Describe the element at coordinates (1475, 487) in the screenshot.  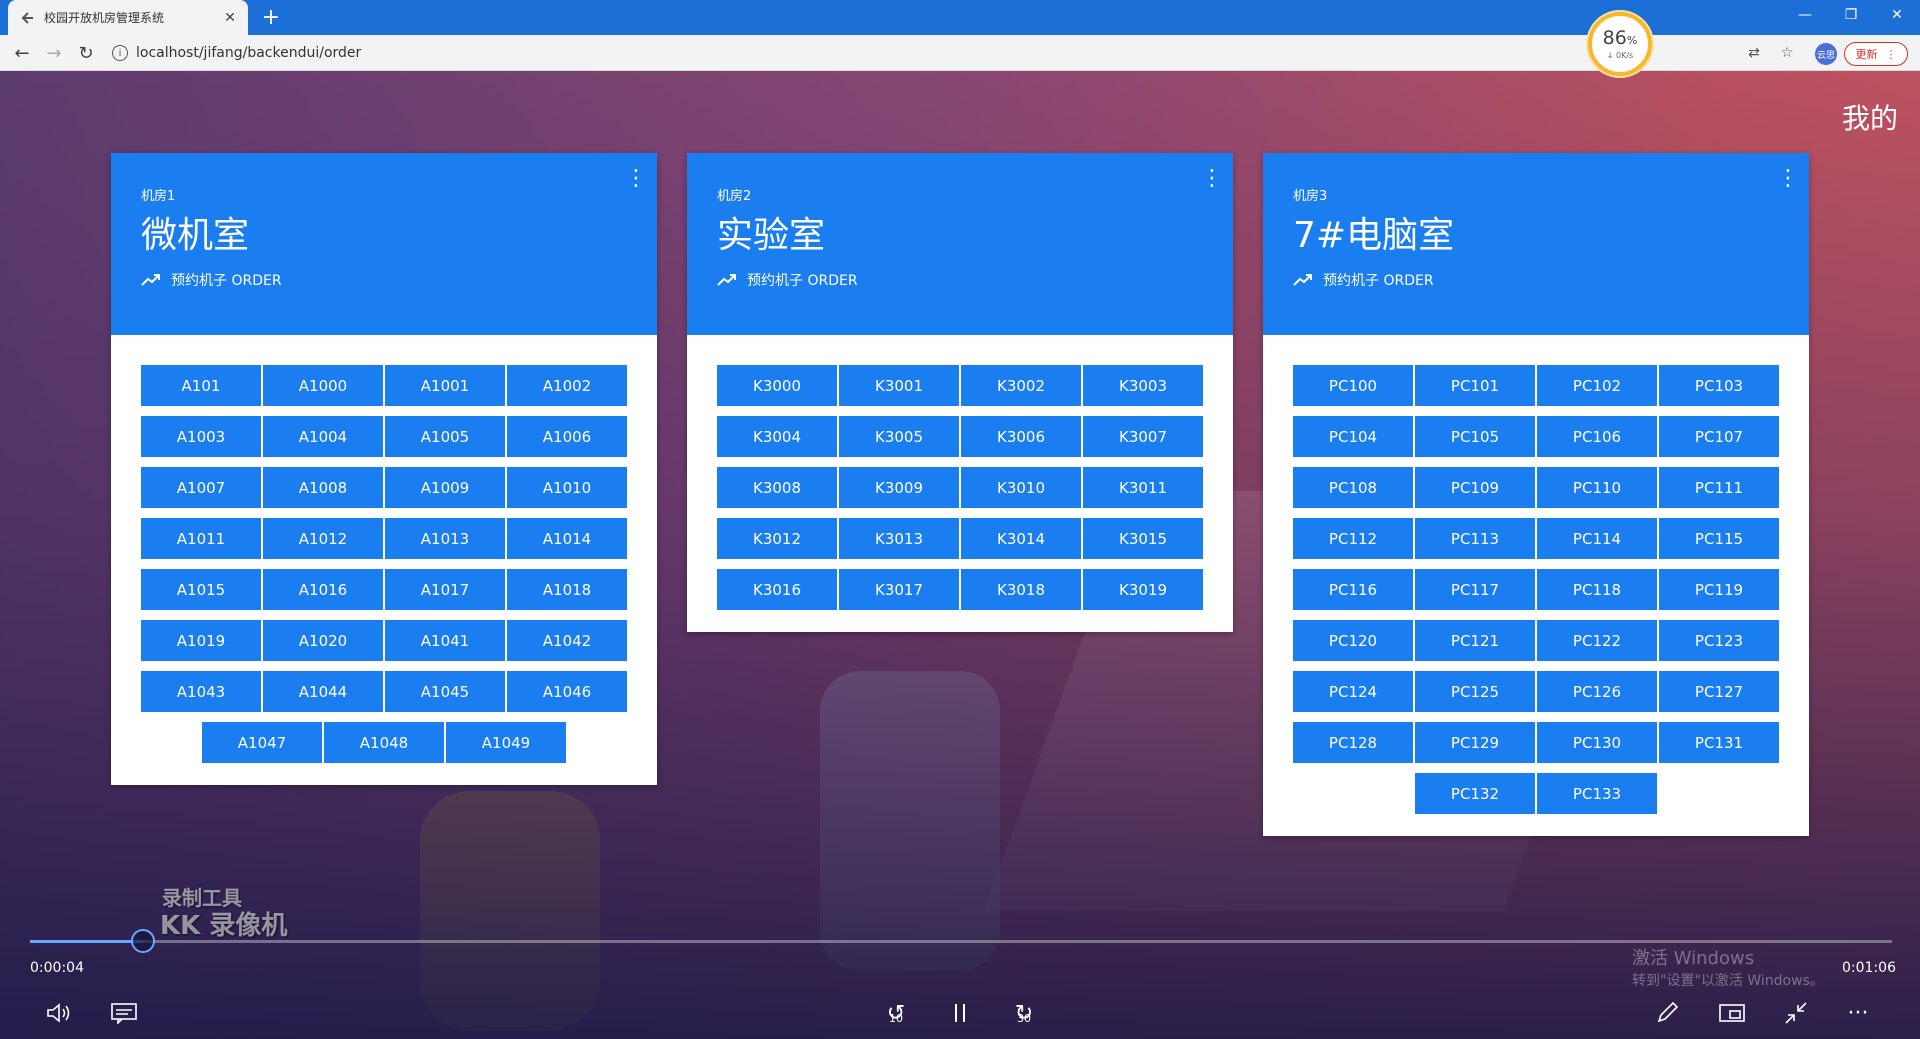
I see `machine-button: PC109` at that location.